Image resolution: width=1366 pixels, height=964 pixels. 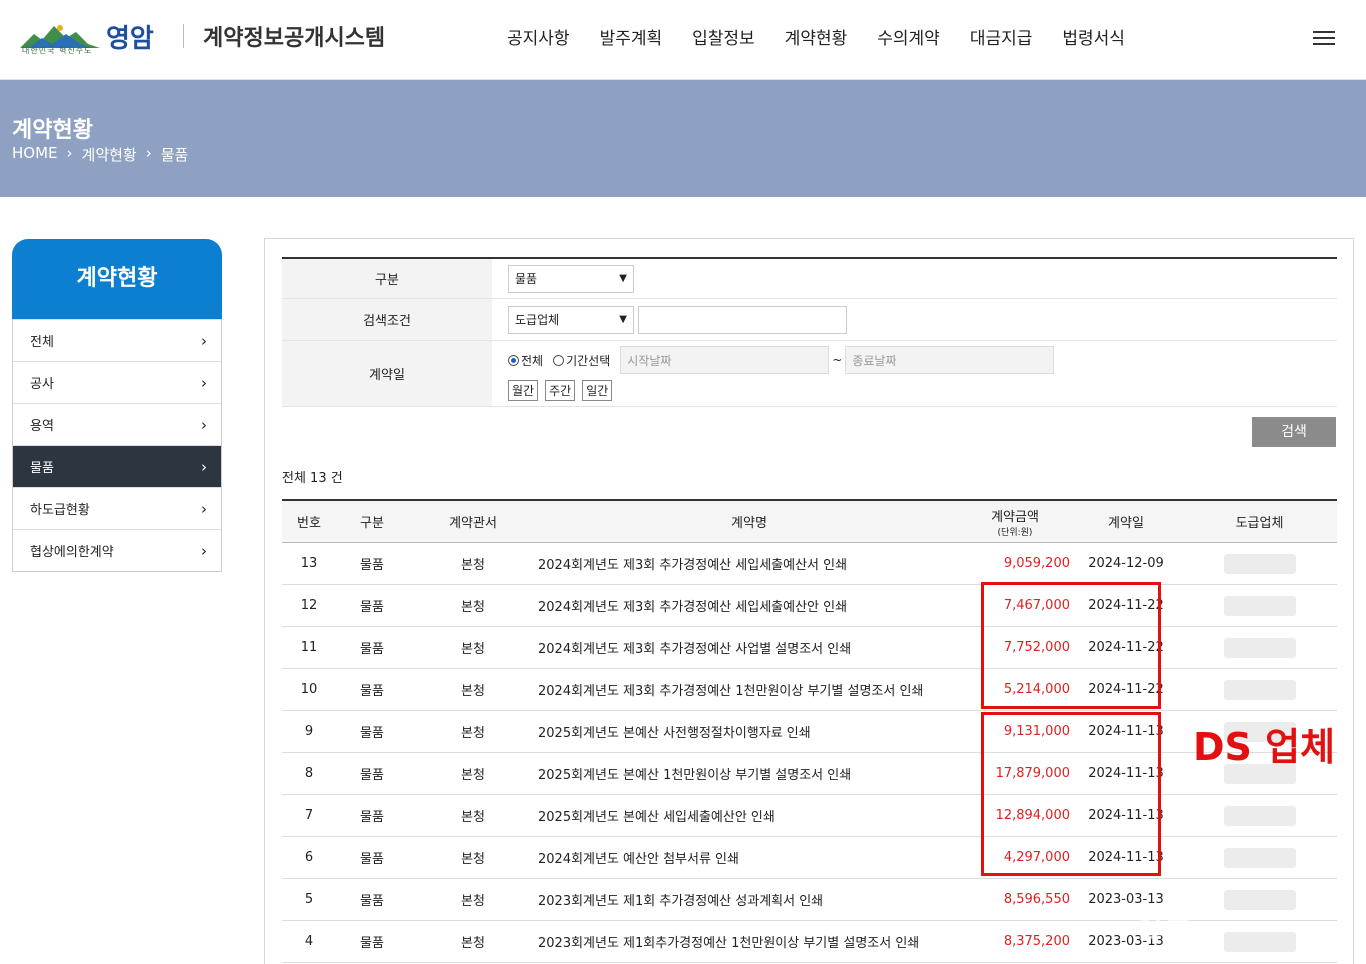 I want to click on nav-order-plan: 발주계획, so click(x=631, y=36).